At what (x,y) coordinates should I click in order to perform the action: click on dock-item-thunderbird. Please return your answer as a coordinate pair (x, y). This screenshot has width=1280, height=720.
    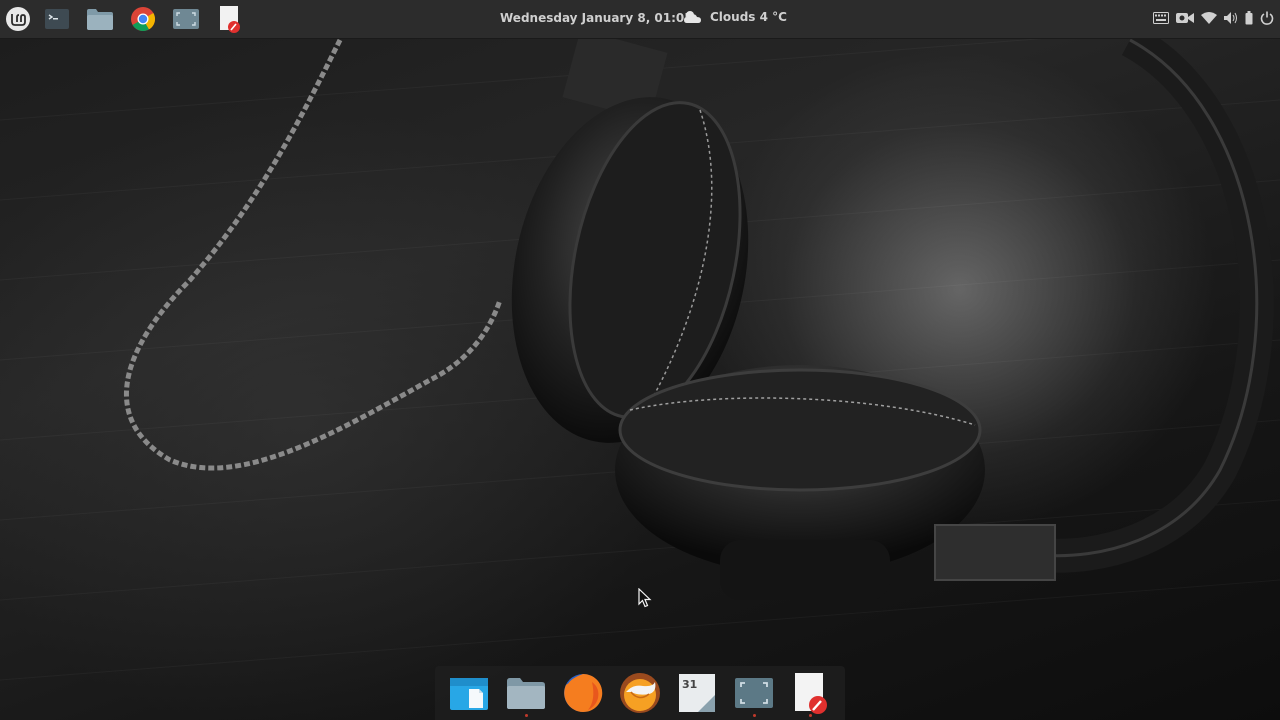
    Looking at the image, I should click on (640, 693).